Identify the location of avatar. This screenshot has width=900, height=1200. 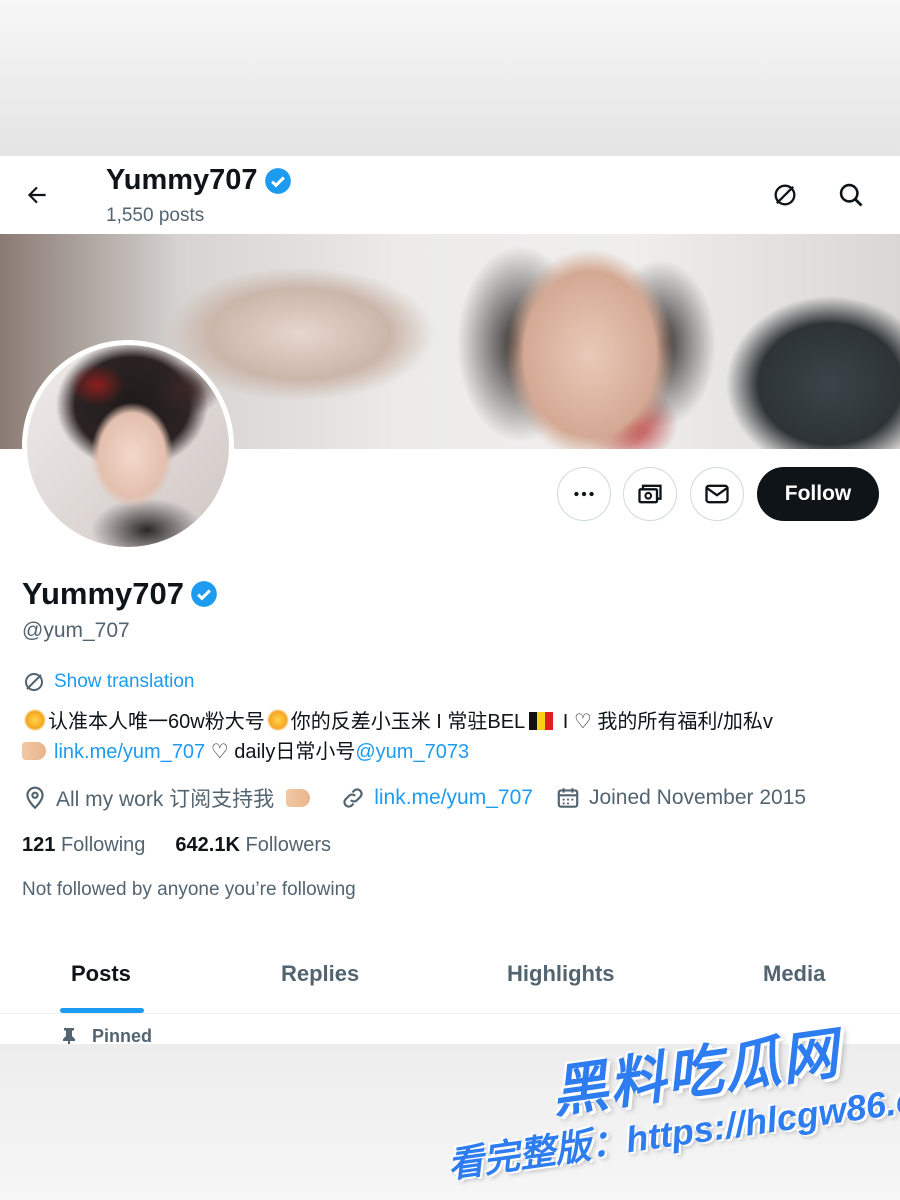
(128, 446).